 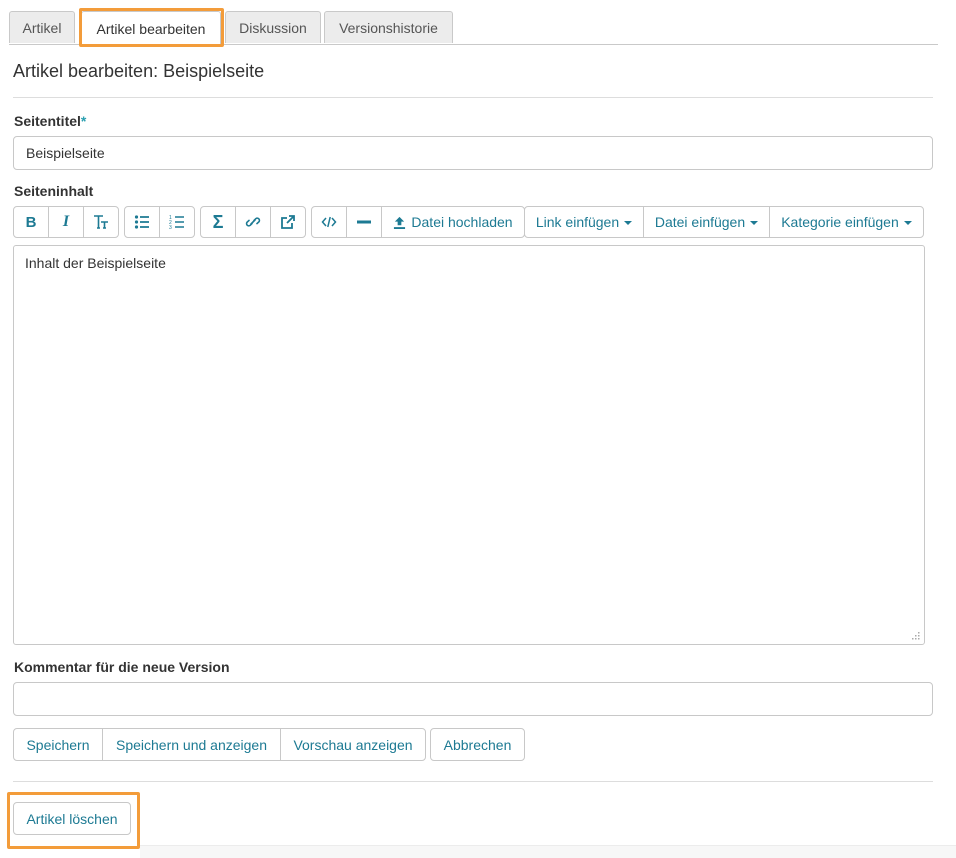 I want to click on title-field-label: Seitentitel*, so click(x=50, y=121).